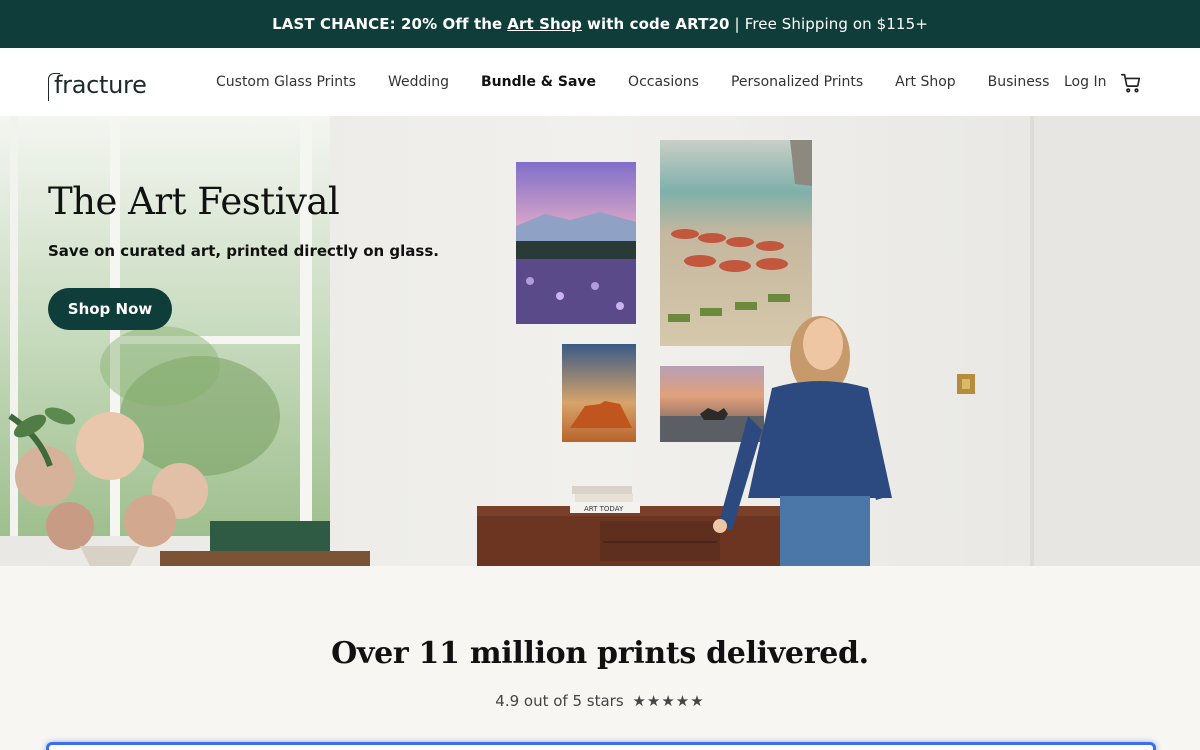 The image size is (1200, 750). Describe the element at coordinates (658, 24) in the screenshot. I see `promo-code: with code ART20` at that location.